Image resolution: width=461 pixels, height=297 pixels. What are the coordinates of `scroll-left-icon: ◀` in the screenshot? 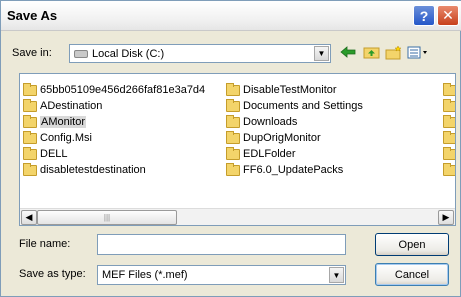 It's located at (29, 217).